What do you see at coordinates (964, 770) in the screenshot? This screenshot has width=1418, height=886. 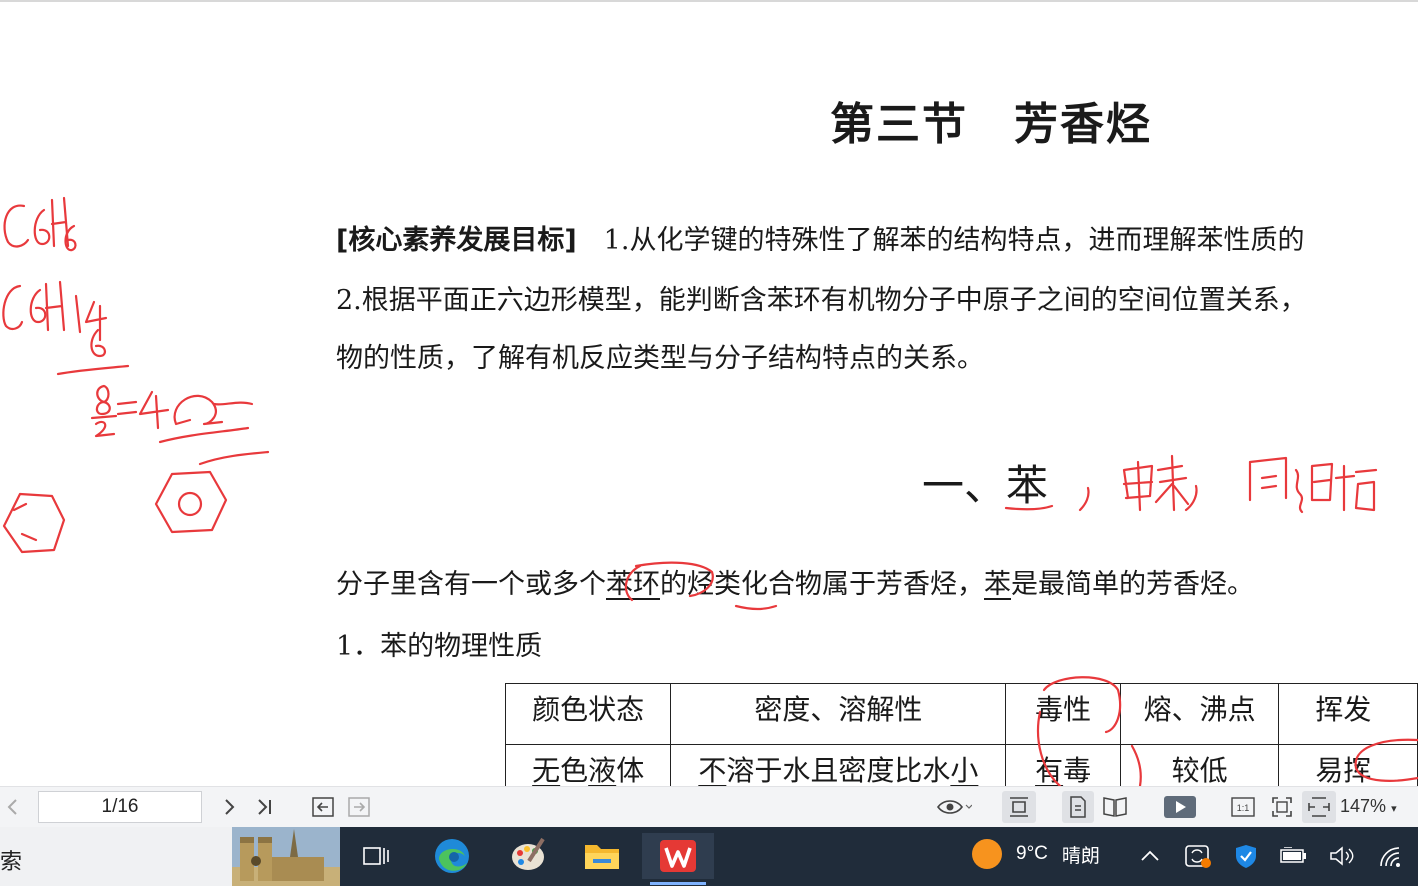 I see `cell-text: 小` at bounding box center [964, 770].